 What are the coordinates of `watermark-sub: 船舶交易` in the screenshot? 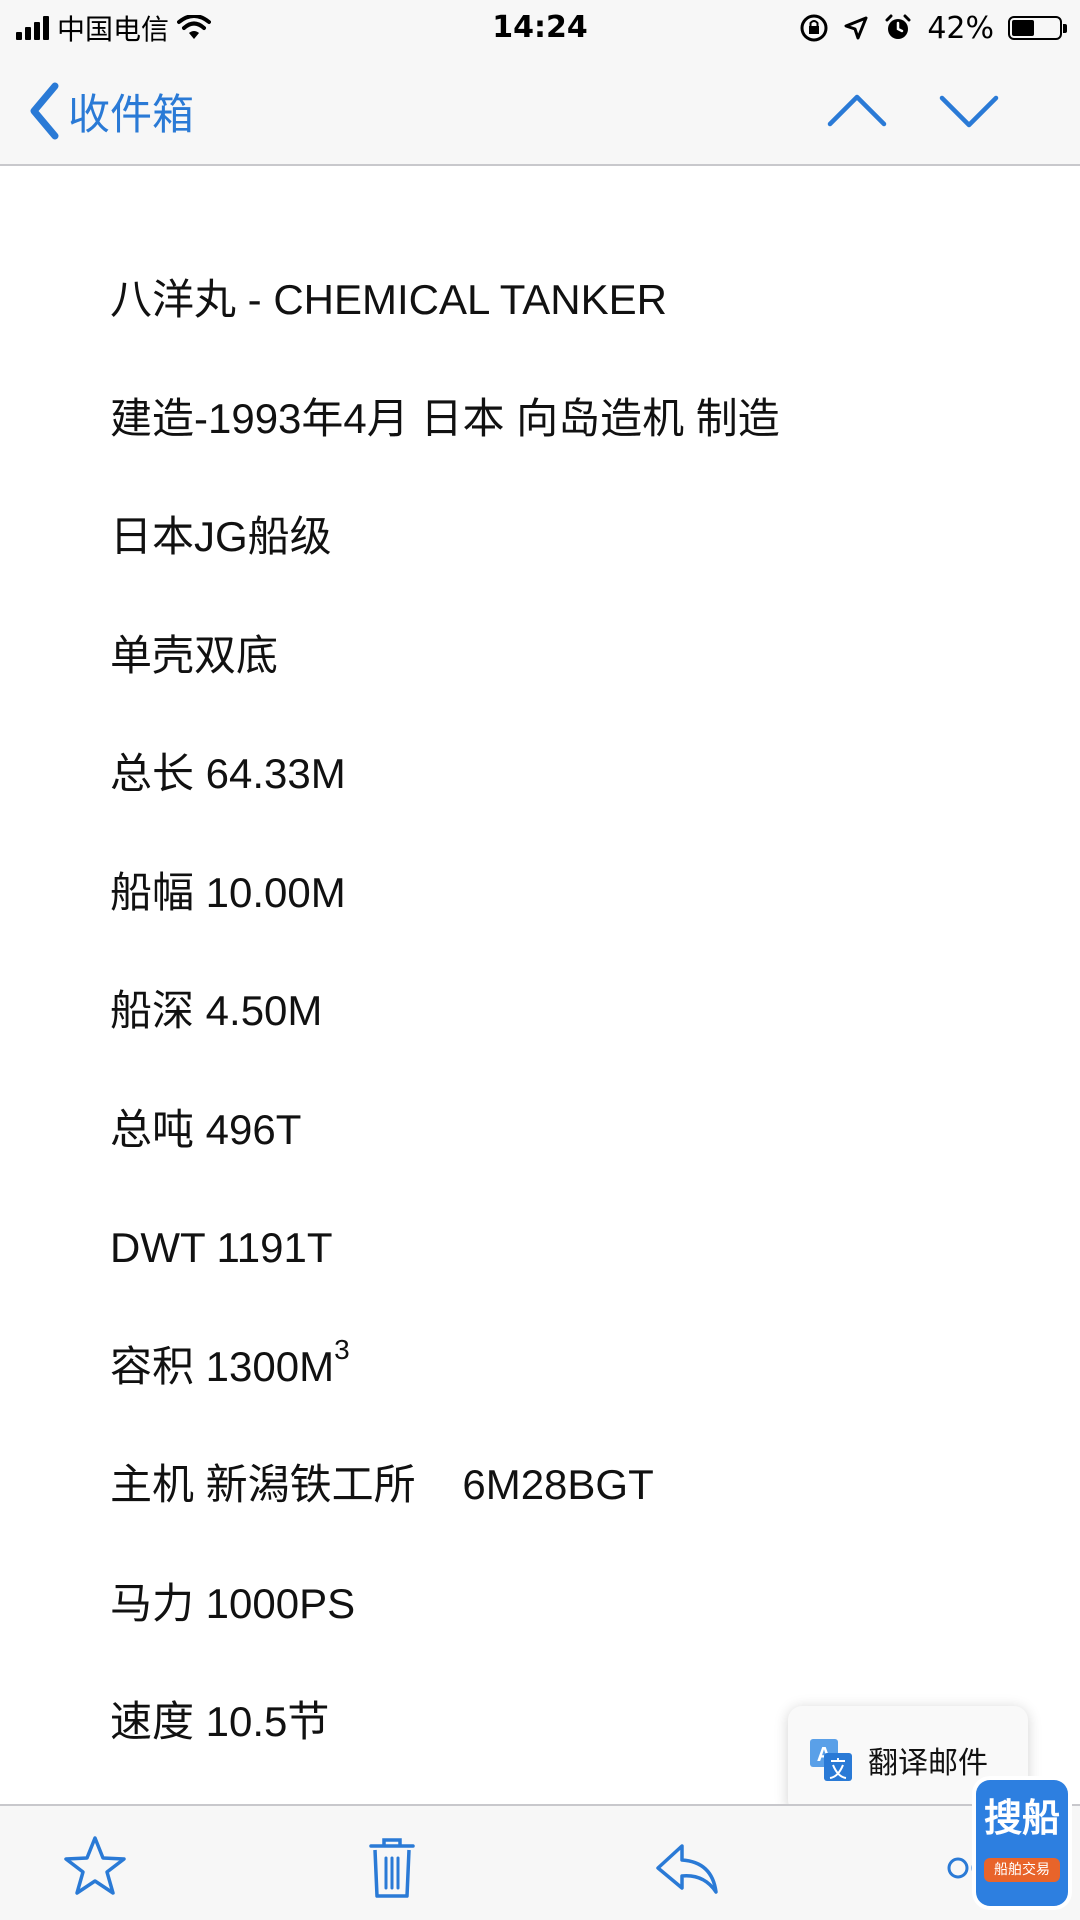 It's located at (1022, 1870).